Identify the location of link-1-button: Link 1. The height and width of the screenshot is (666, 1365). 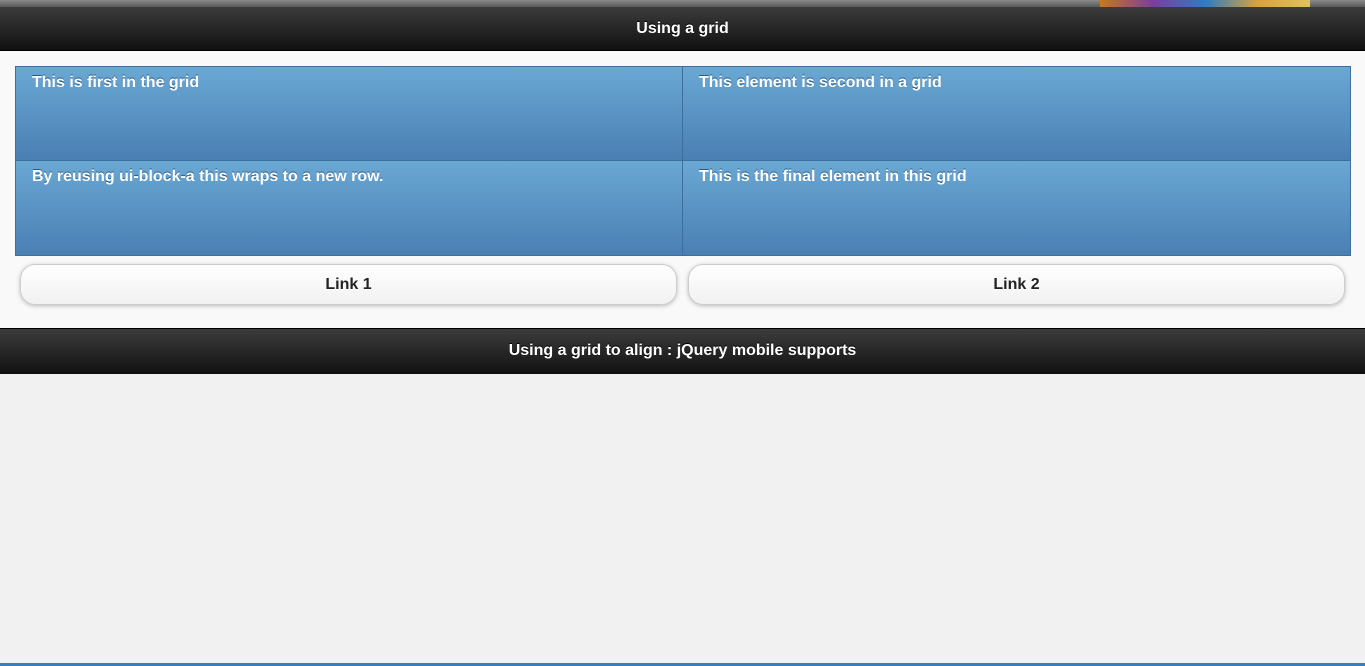
(348, 284).